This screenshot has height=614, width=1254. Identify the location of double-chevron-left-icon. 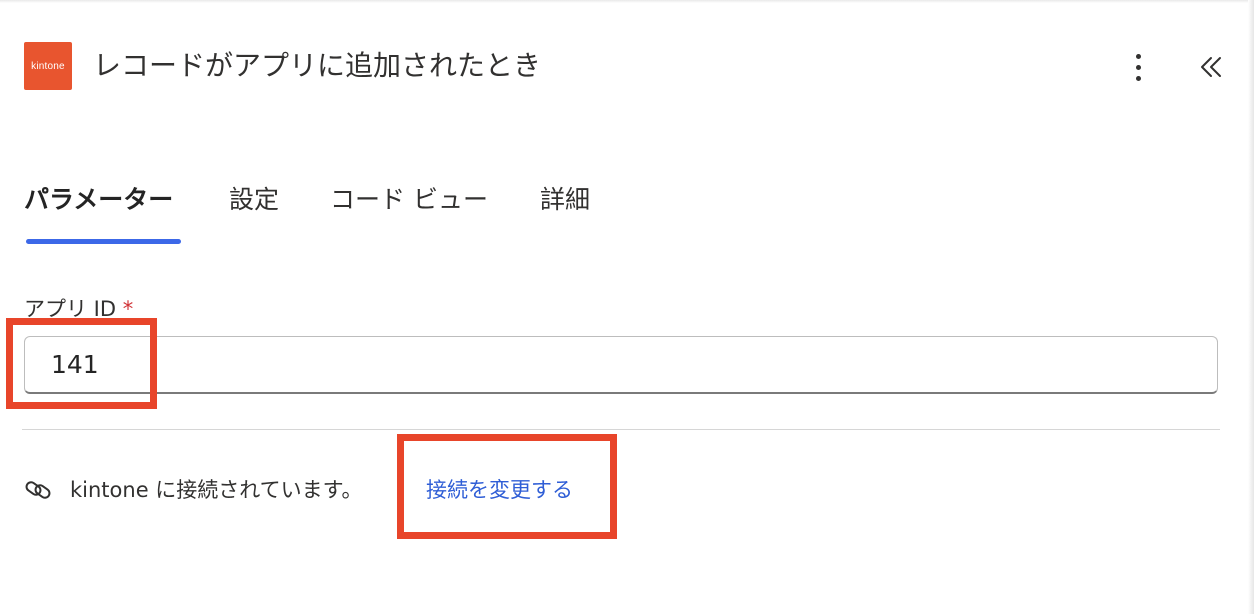
(1211, 67).